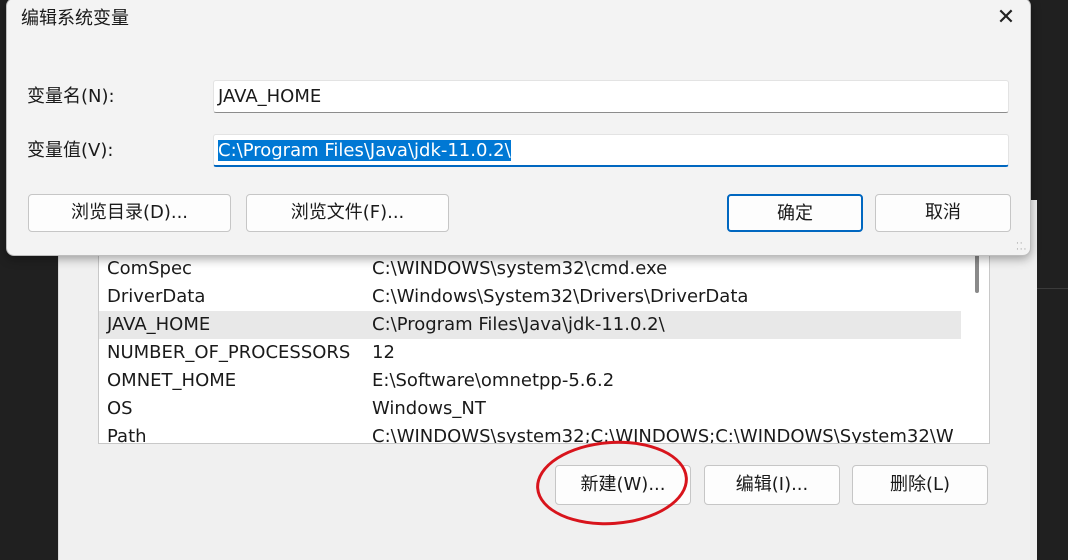 The height and width of the screenshot is (560, 1068). Describe the element at coordinates (943, 213) in the screenshot. I see `cancel-button: 取消` at that location.